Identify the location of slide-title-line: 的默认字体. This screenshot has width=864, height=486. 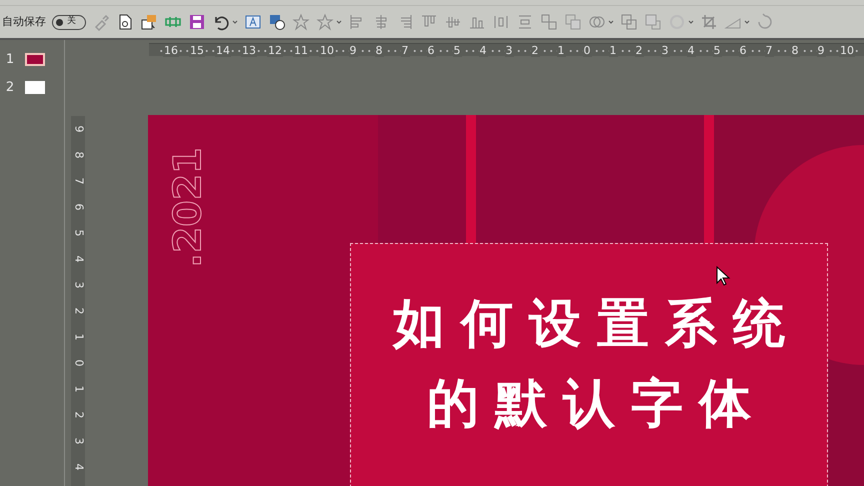
(597, 404).